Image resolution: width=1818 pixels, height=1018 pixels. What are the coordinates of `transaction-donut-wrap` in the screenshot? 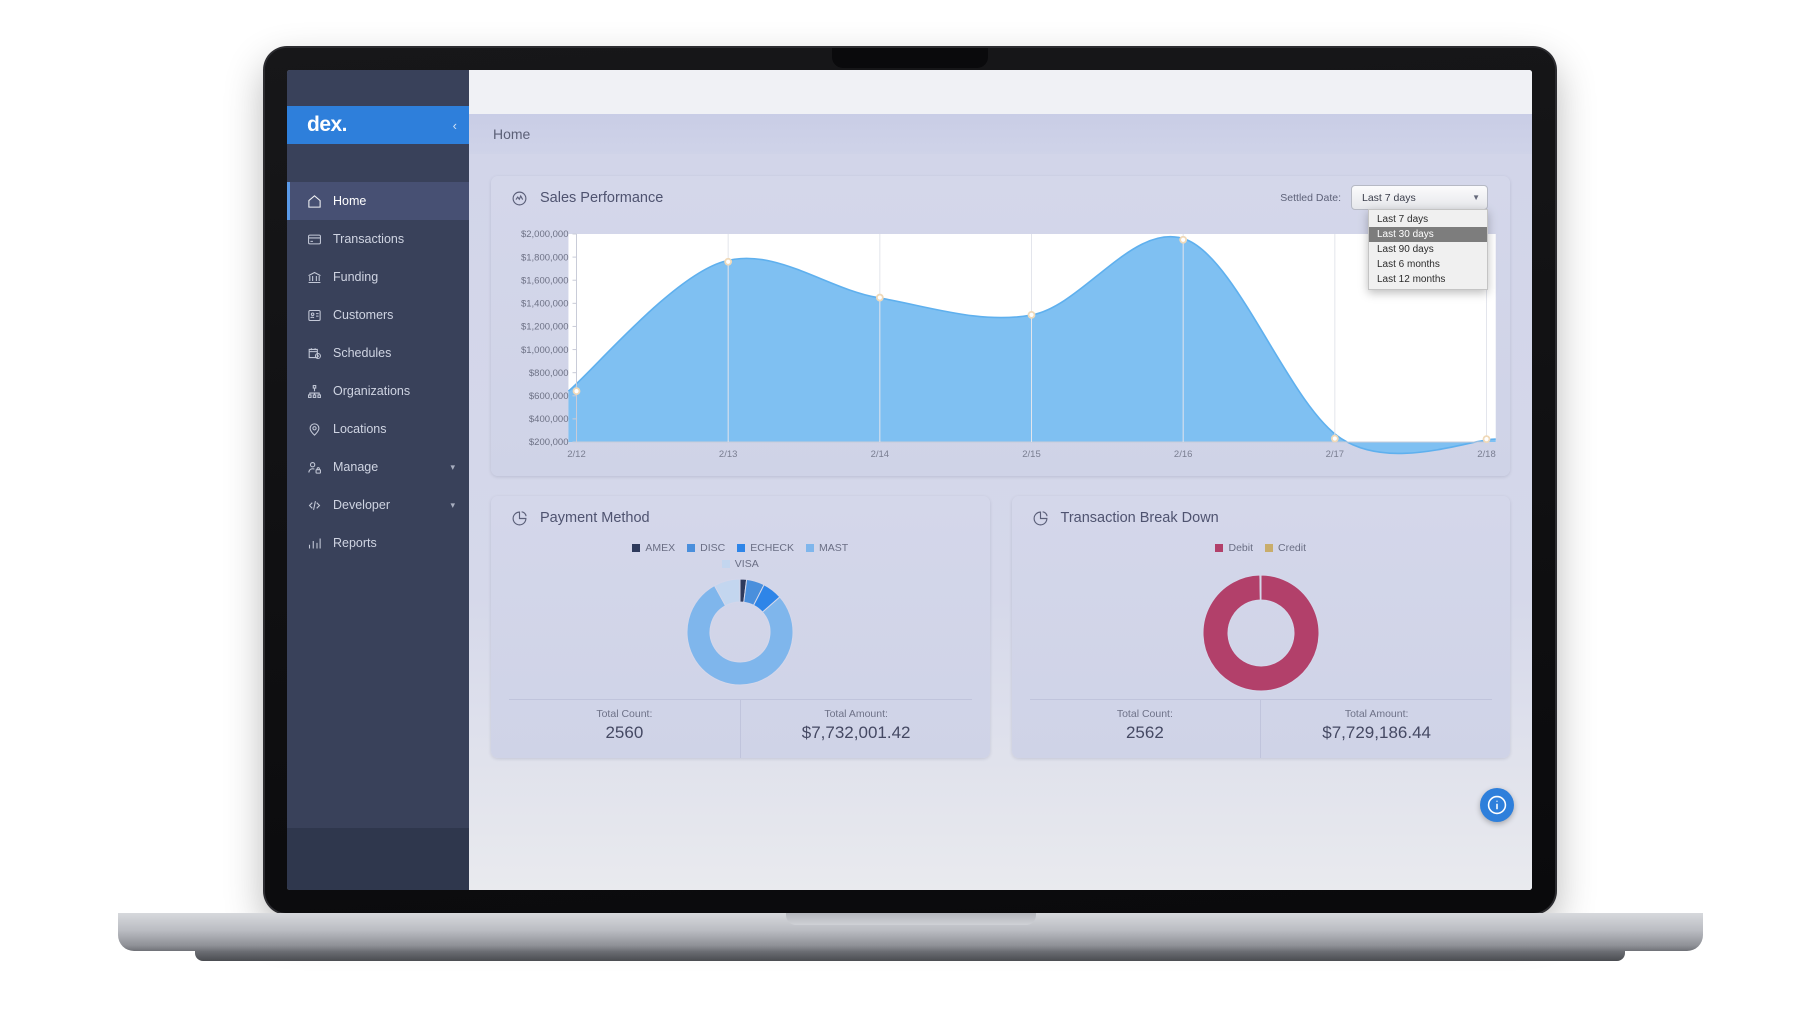 It's located at (1261, 633).